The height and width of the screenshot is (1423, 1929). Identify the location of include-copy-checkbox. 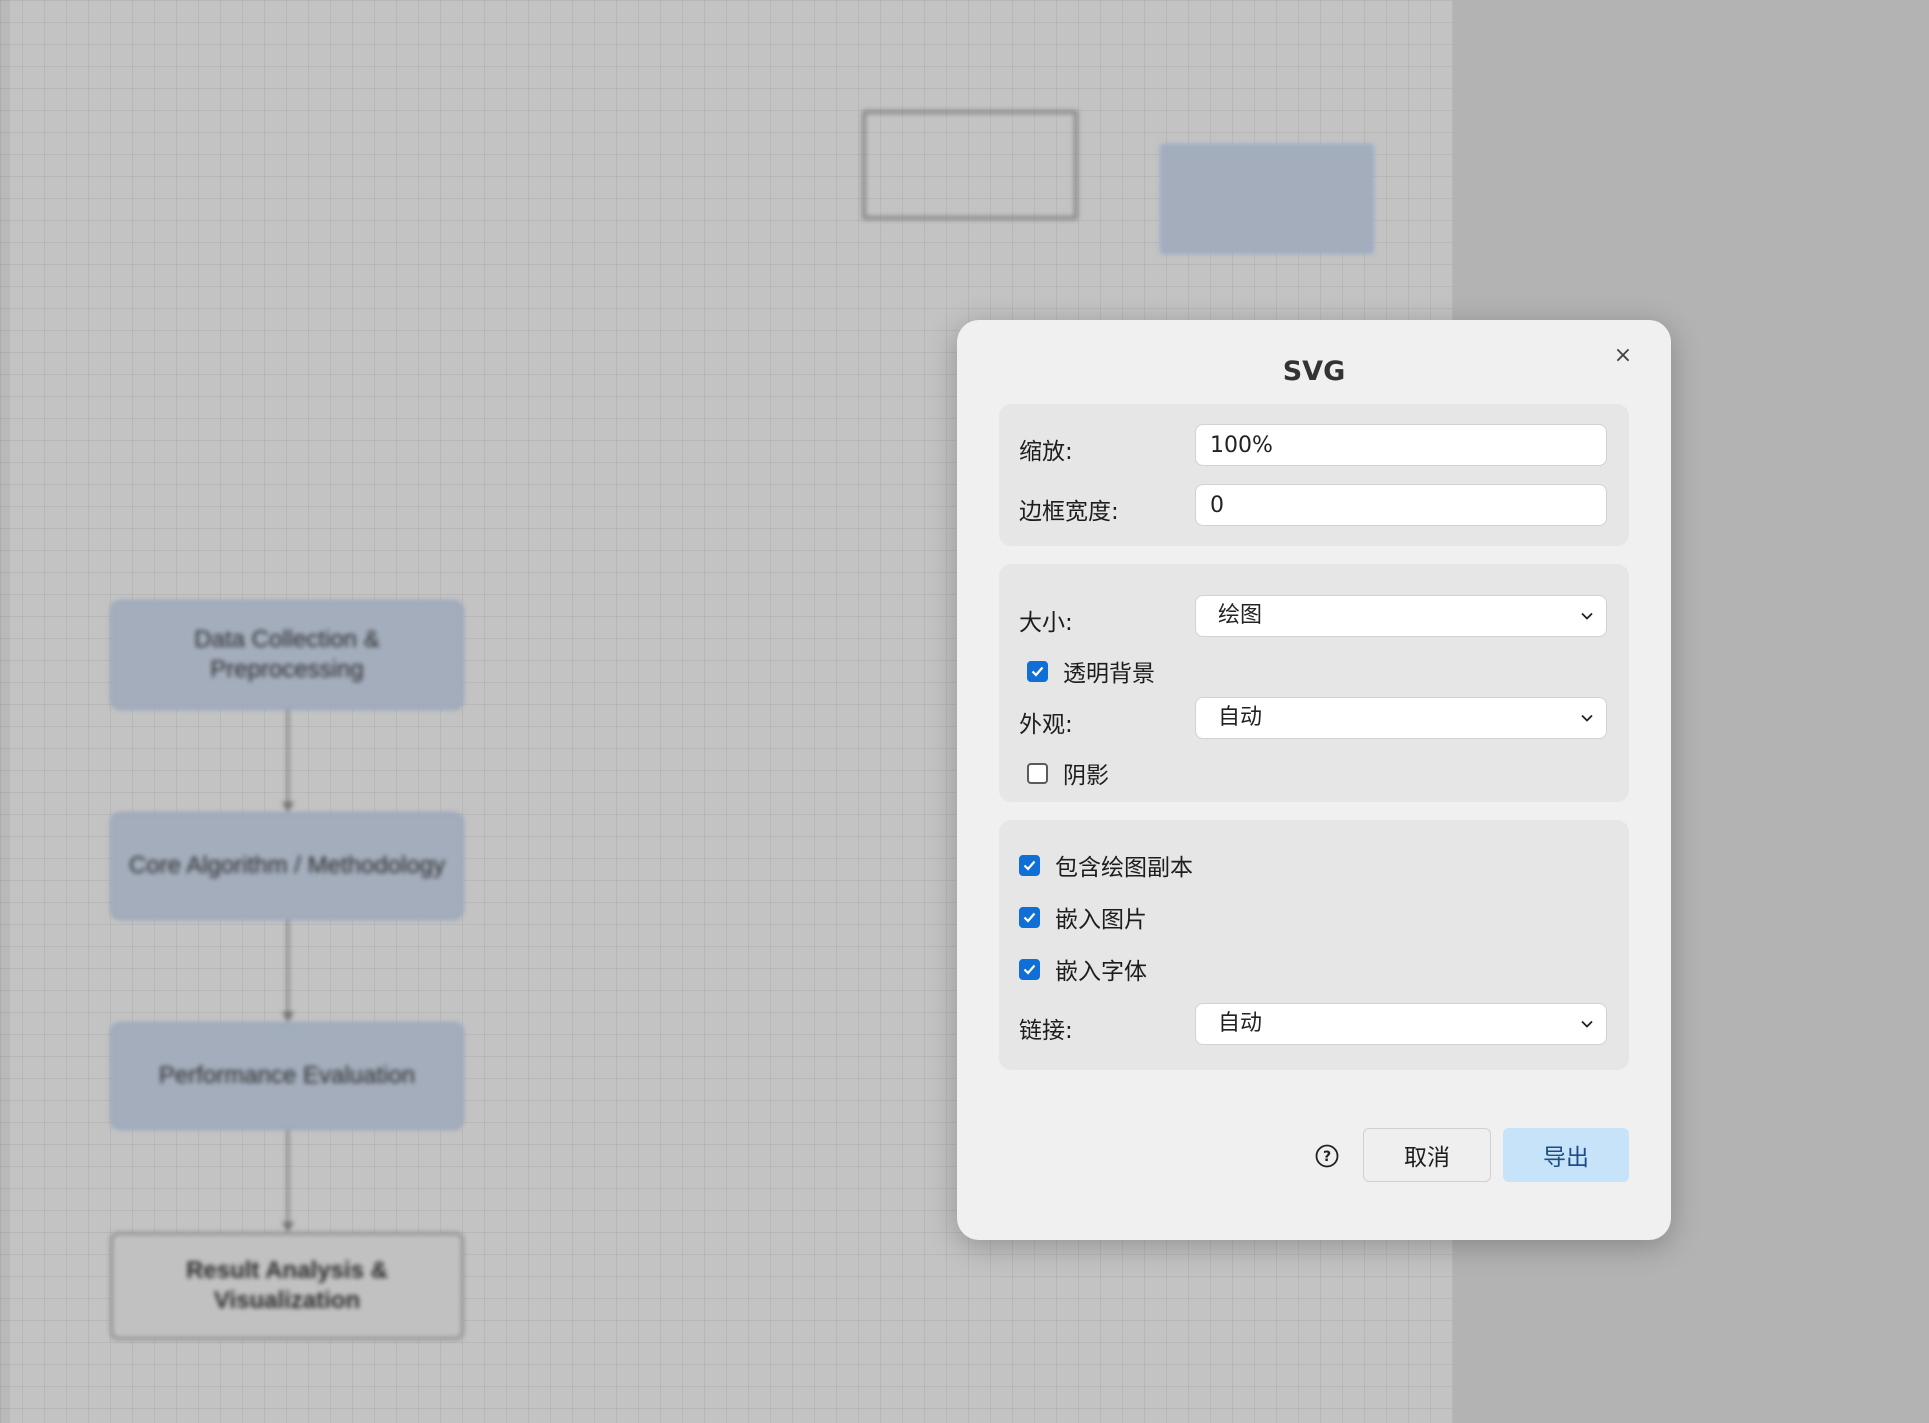
(1029, 865).